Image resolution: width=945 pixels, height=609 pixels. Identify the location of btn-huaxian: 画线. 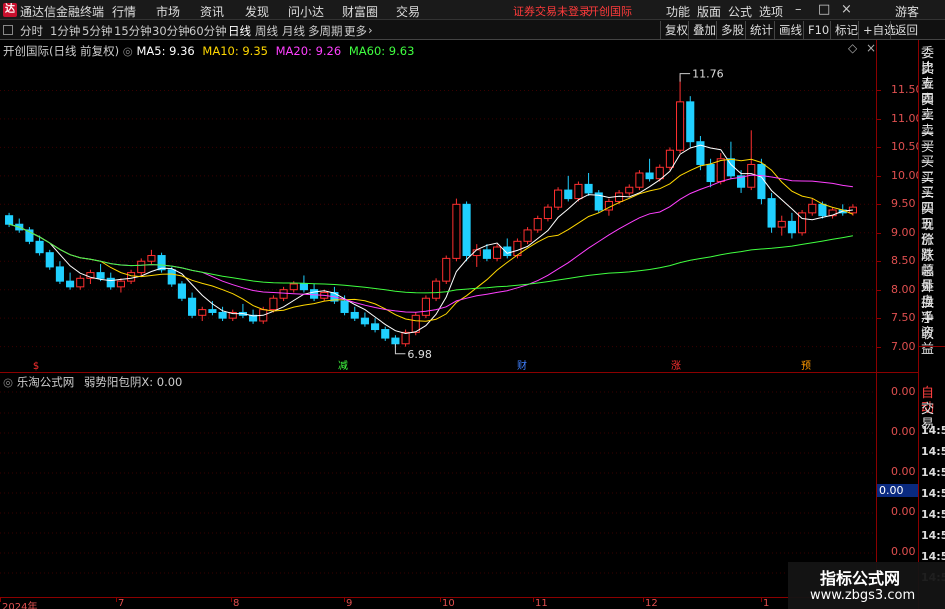
(790, 30).